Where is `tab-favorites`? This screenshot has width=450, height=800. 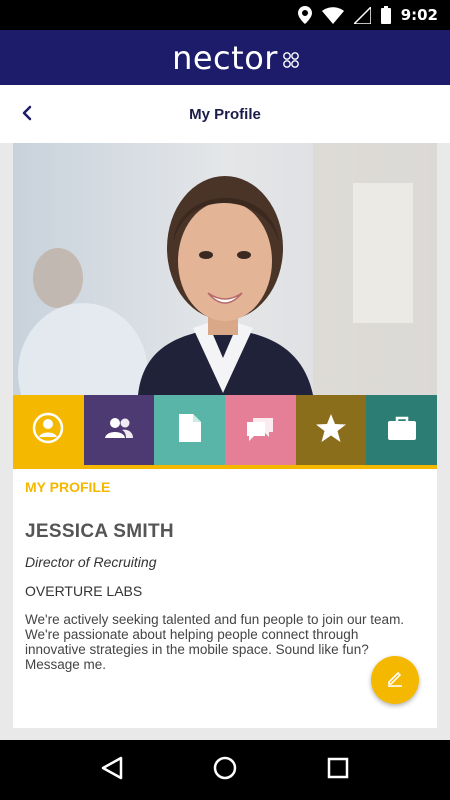
tab-favorites is located at coordinates (331, 430).